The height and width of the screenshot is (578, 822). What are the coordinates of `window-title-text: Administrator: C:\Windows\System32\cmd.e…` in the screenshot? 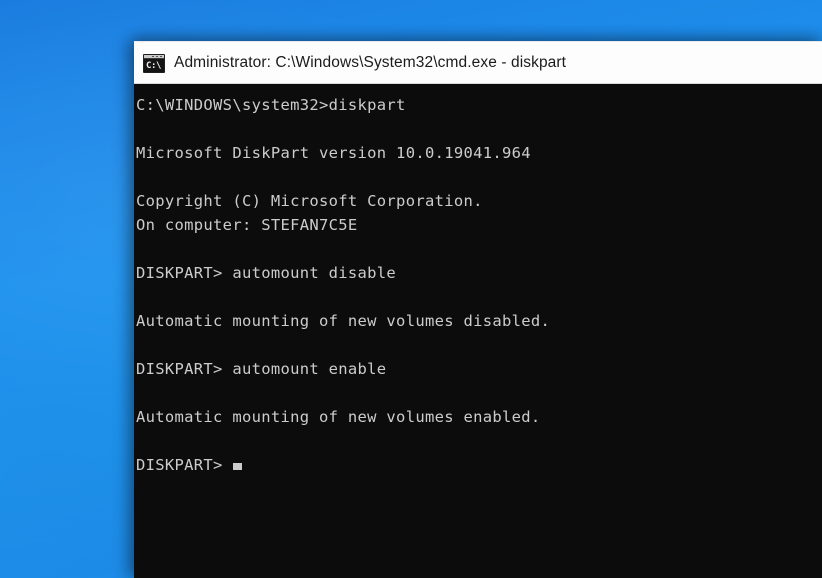 It's located at (370, 63).